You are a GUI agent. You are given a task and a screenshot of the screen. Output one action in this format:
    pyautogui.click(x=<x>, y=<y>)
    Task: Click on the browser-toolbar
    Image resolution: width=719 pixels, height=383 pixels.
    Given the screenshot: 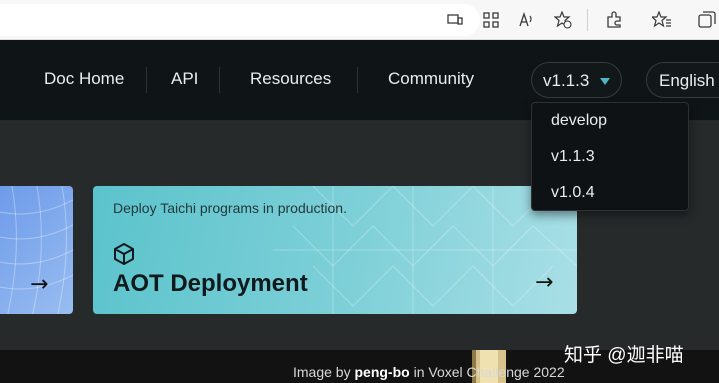 What is the action you would take?
    pyautogui.click(x=359, y=20)
    